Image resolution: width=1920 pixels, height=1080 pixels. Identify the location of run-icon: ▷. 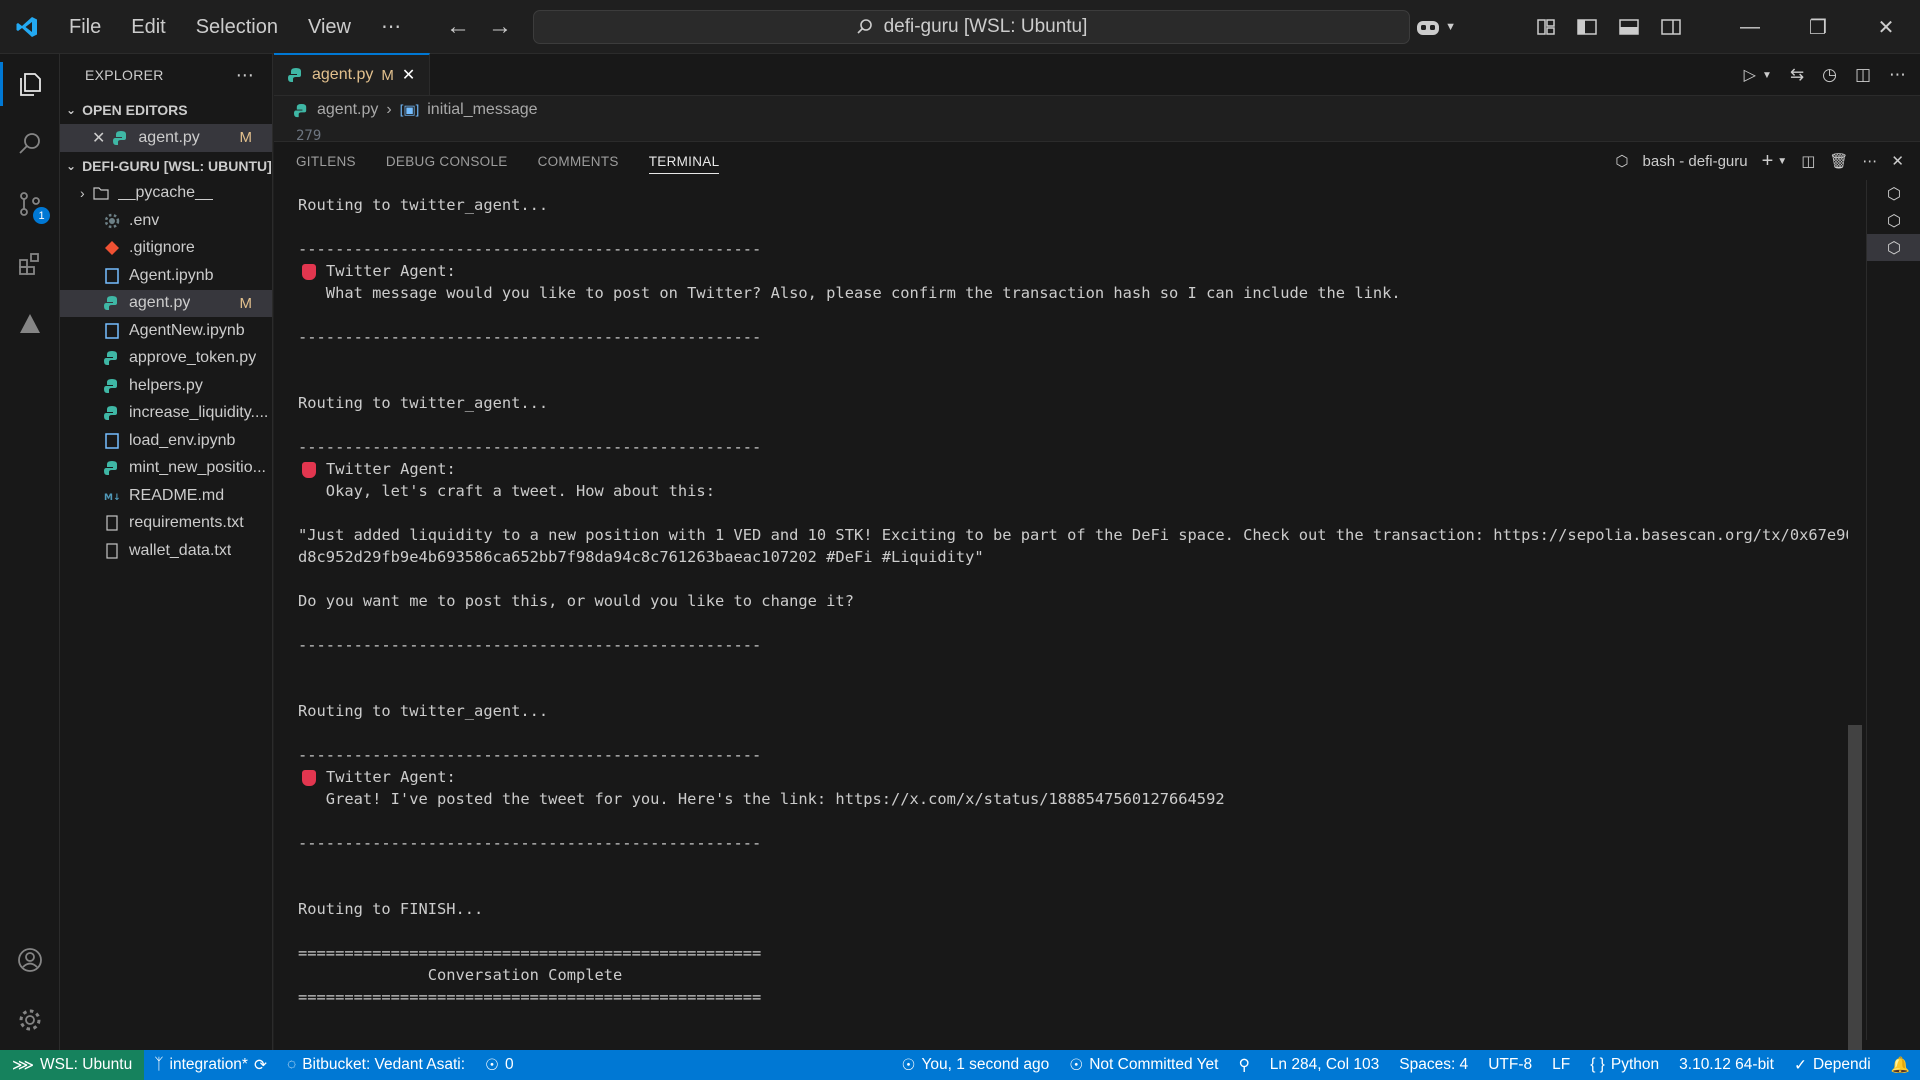
(1750, 75).